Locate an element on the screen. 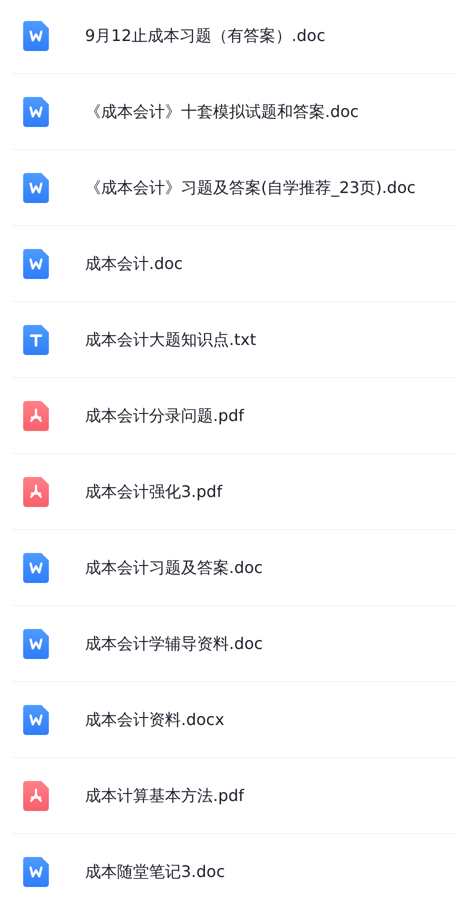 This screenshot has height=907, width=458. file-name: 成本会计习题及答案.doc is located at coordinates (174, 568).